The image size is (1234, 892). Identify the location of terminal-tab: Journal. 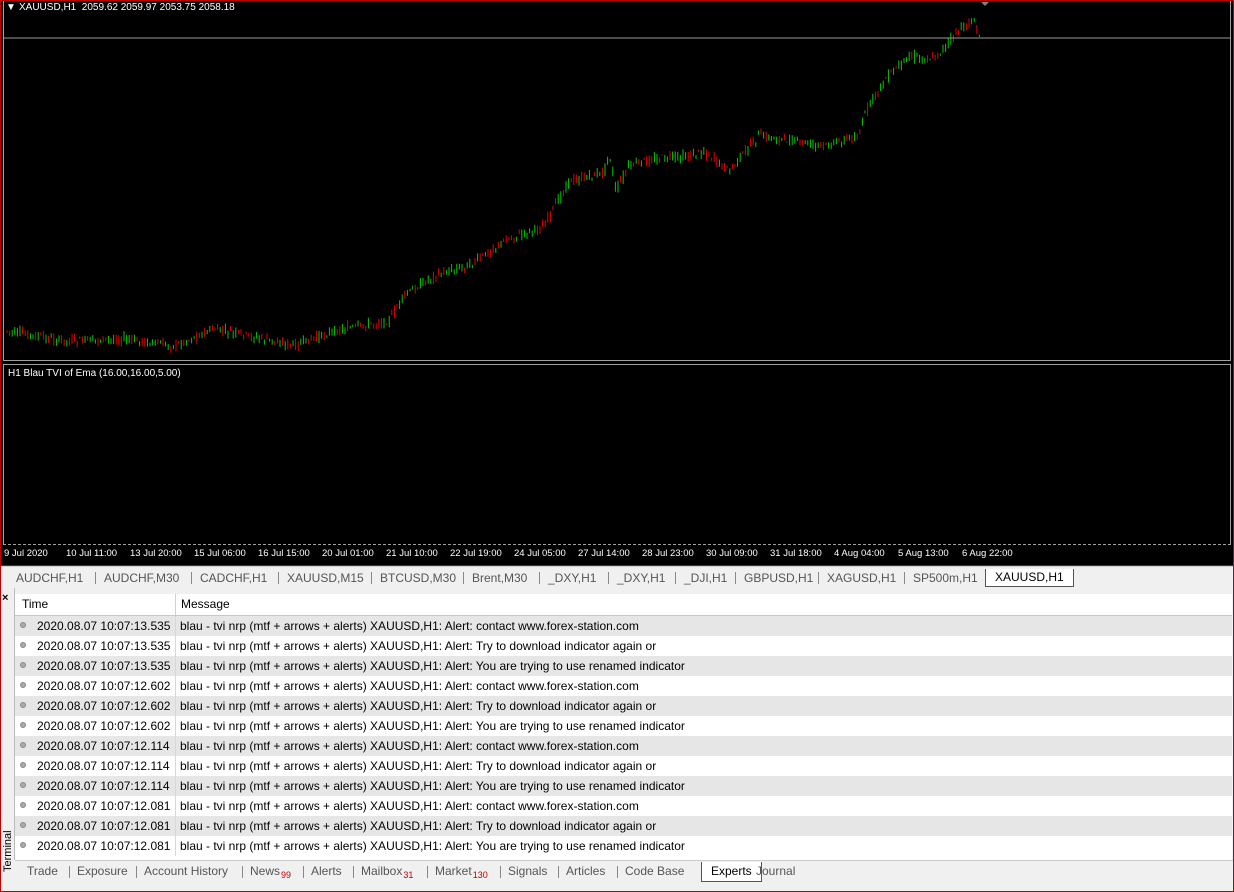
(775, 871).